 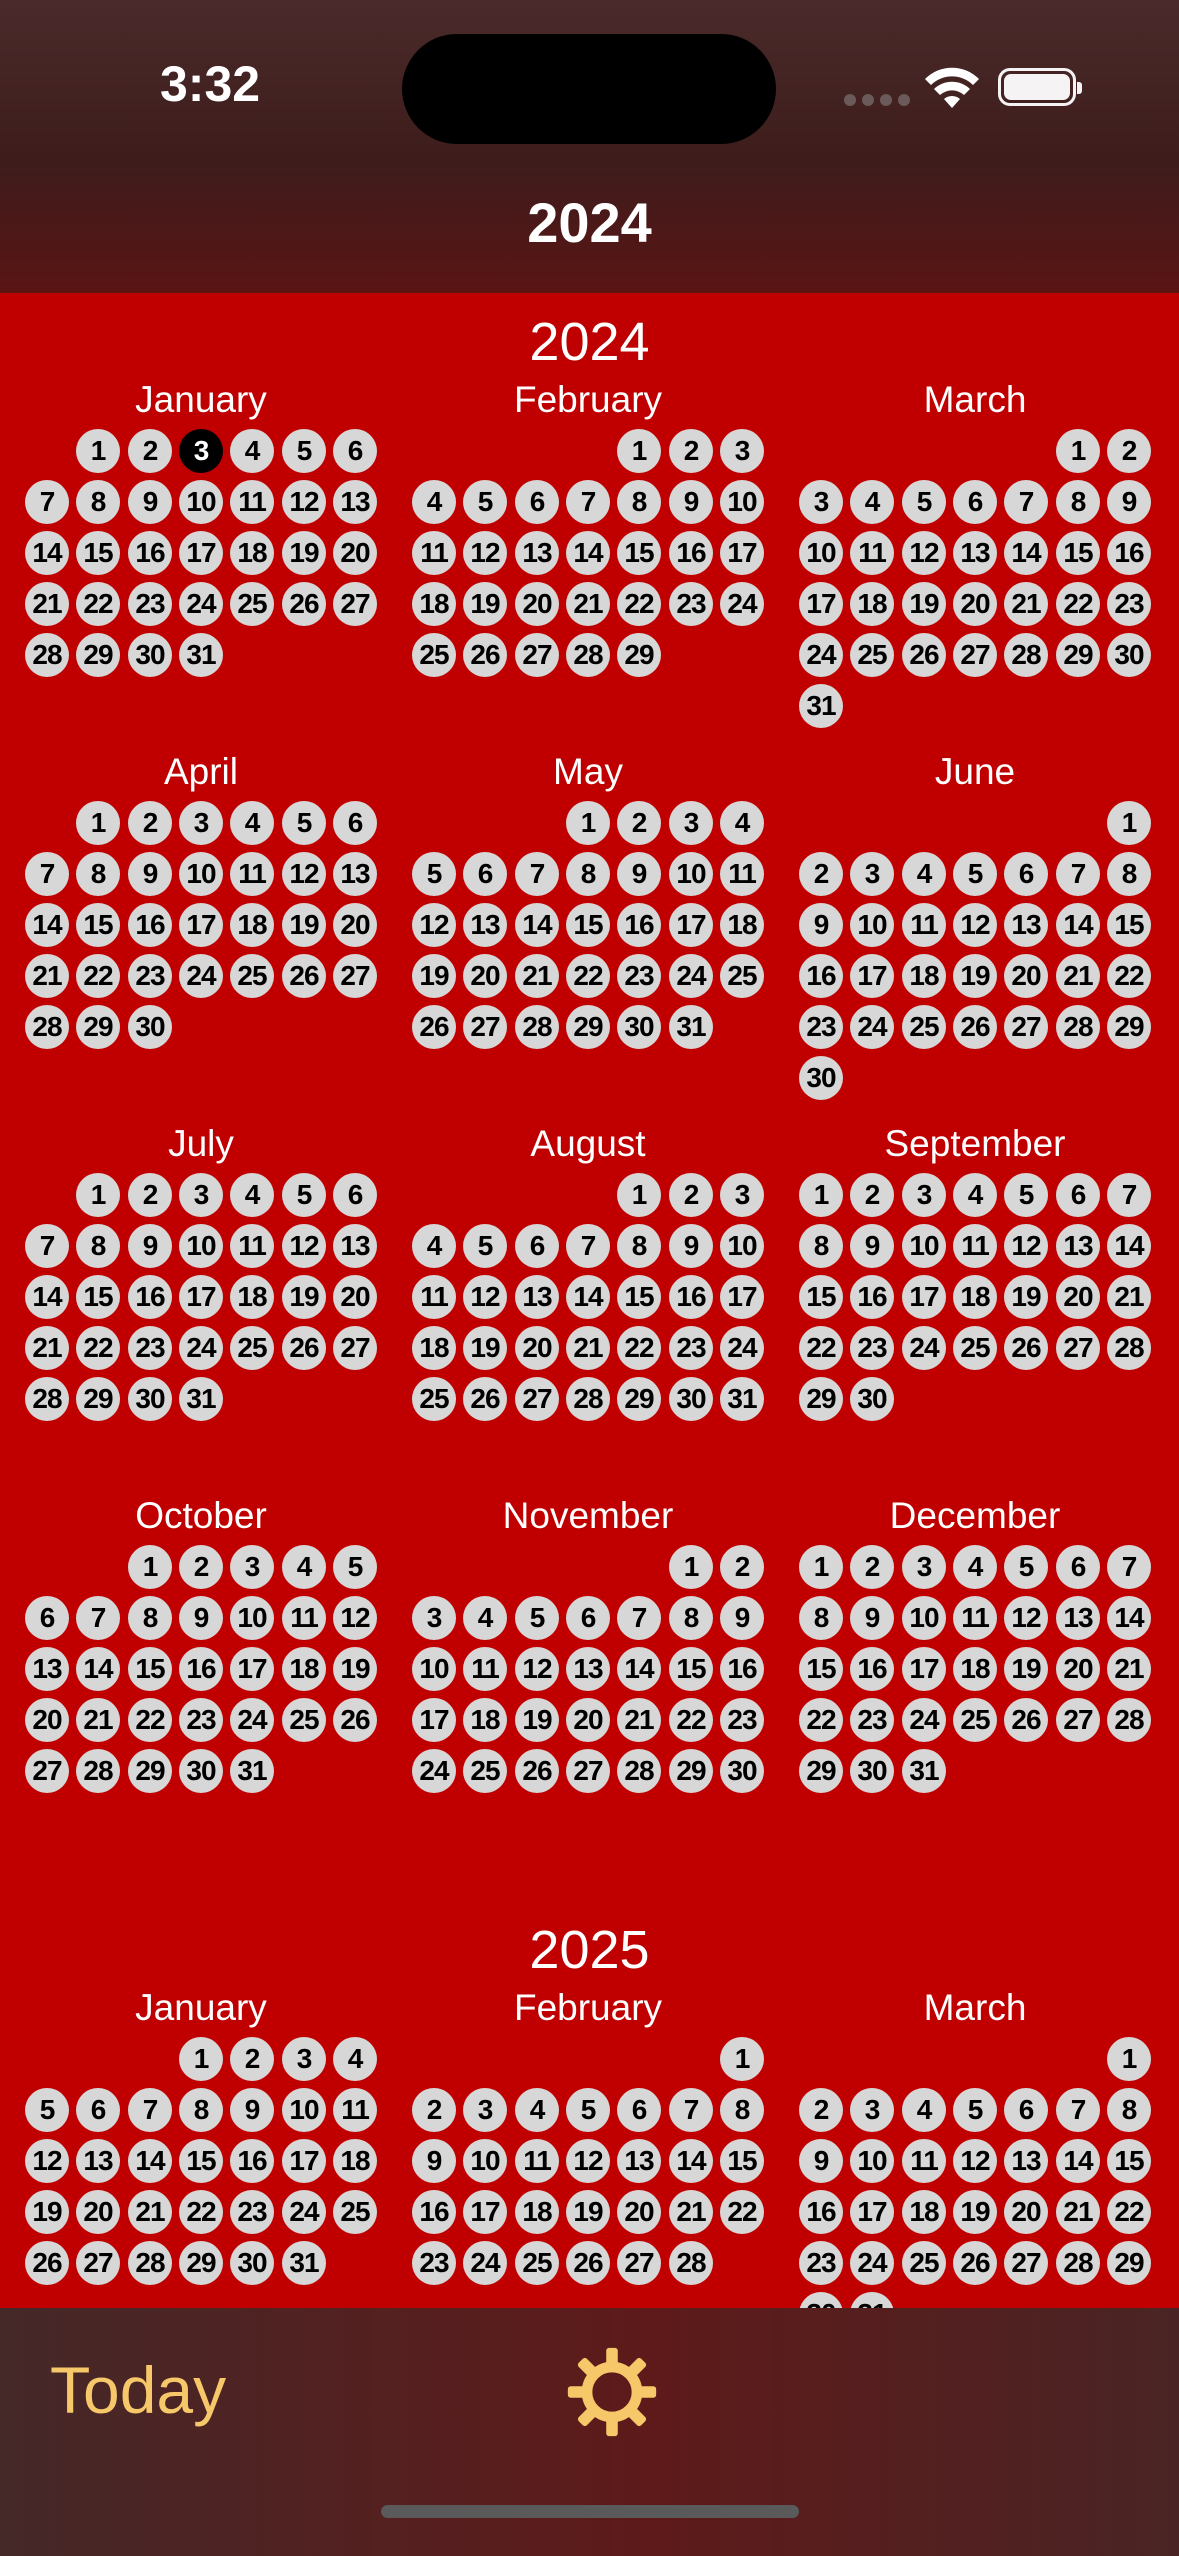 What do you see at coordinates (1026, 2263) in the screenshot?
I see `day-cell: 27` at bounding box center [1026, 2263].